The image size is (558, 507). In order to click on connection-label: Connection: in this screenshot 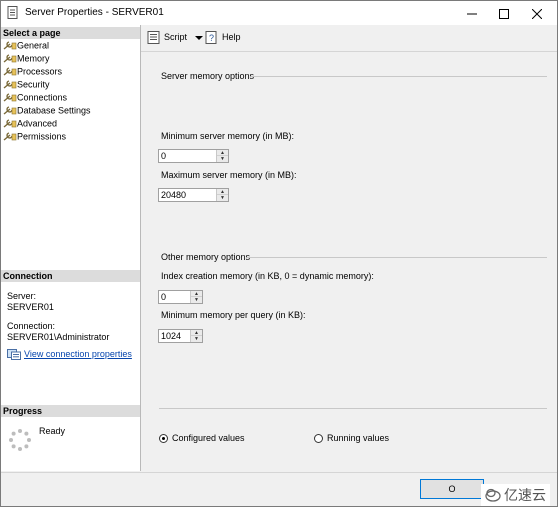, I will do `click(31, 326)`.